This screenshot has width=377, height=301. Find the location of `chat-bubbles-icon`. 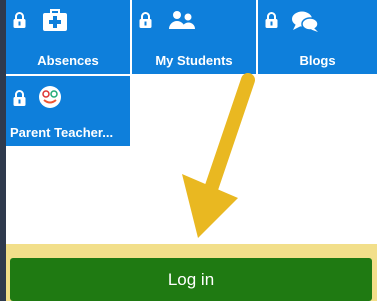

chat-bubbles-icon is located at coordinates (305, 21).